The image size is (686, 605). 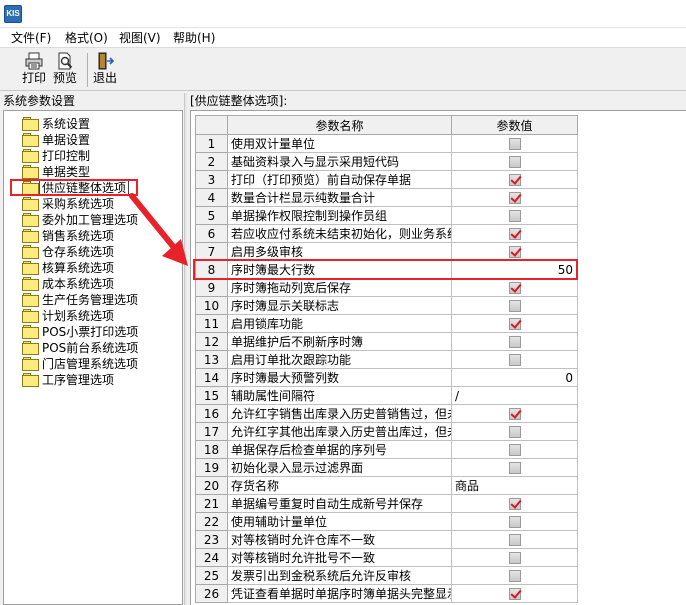 What do you see at coordinates (339, 125) in the screenshot?
I see `parameter-name-header: 参数名称` at bounding box center [339, 125].